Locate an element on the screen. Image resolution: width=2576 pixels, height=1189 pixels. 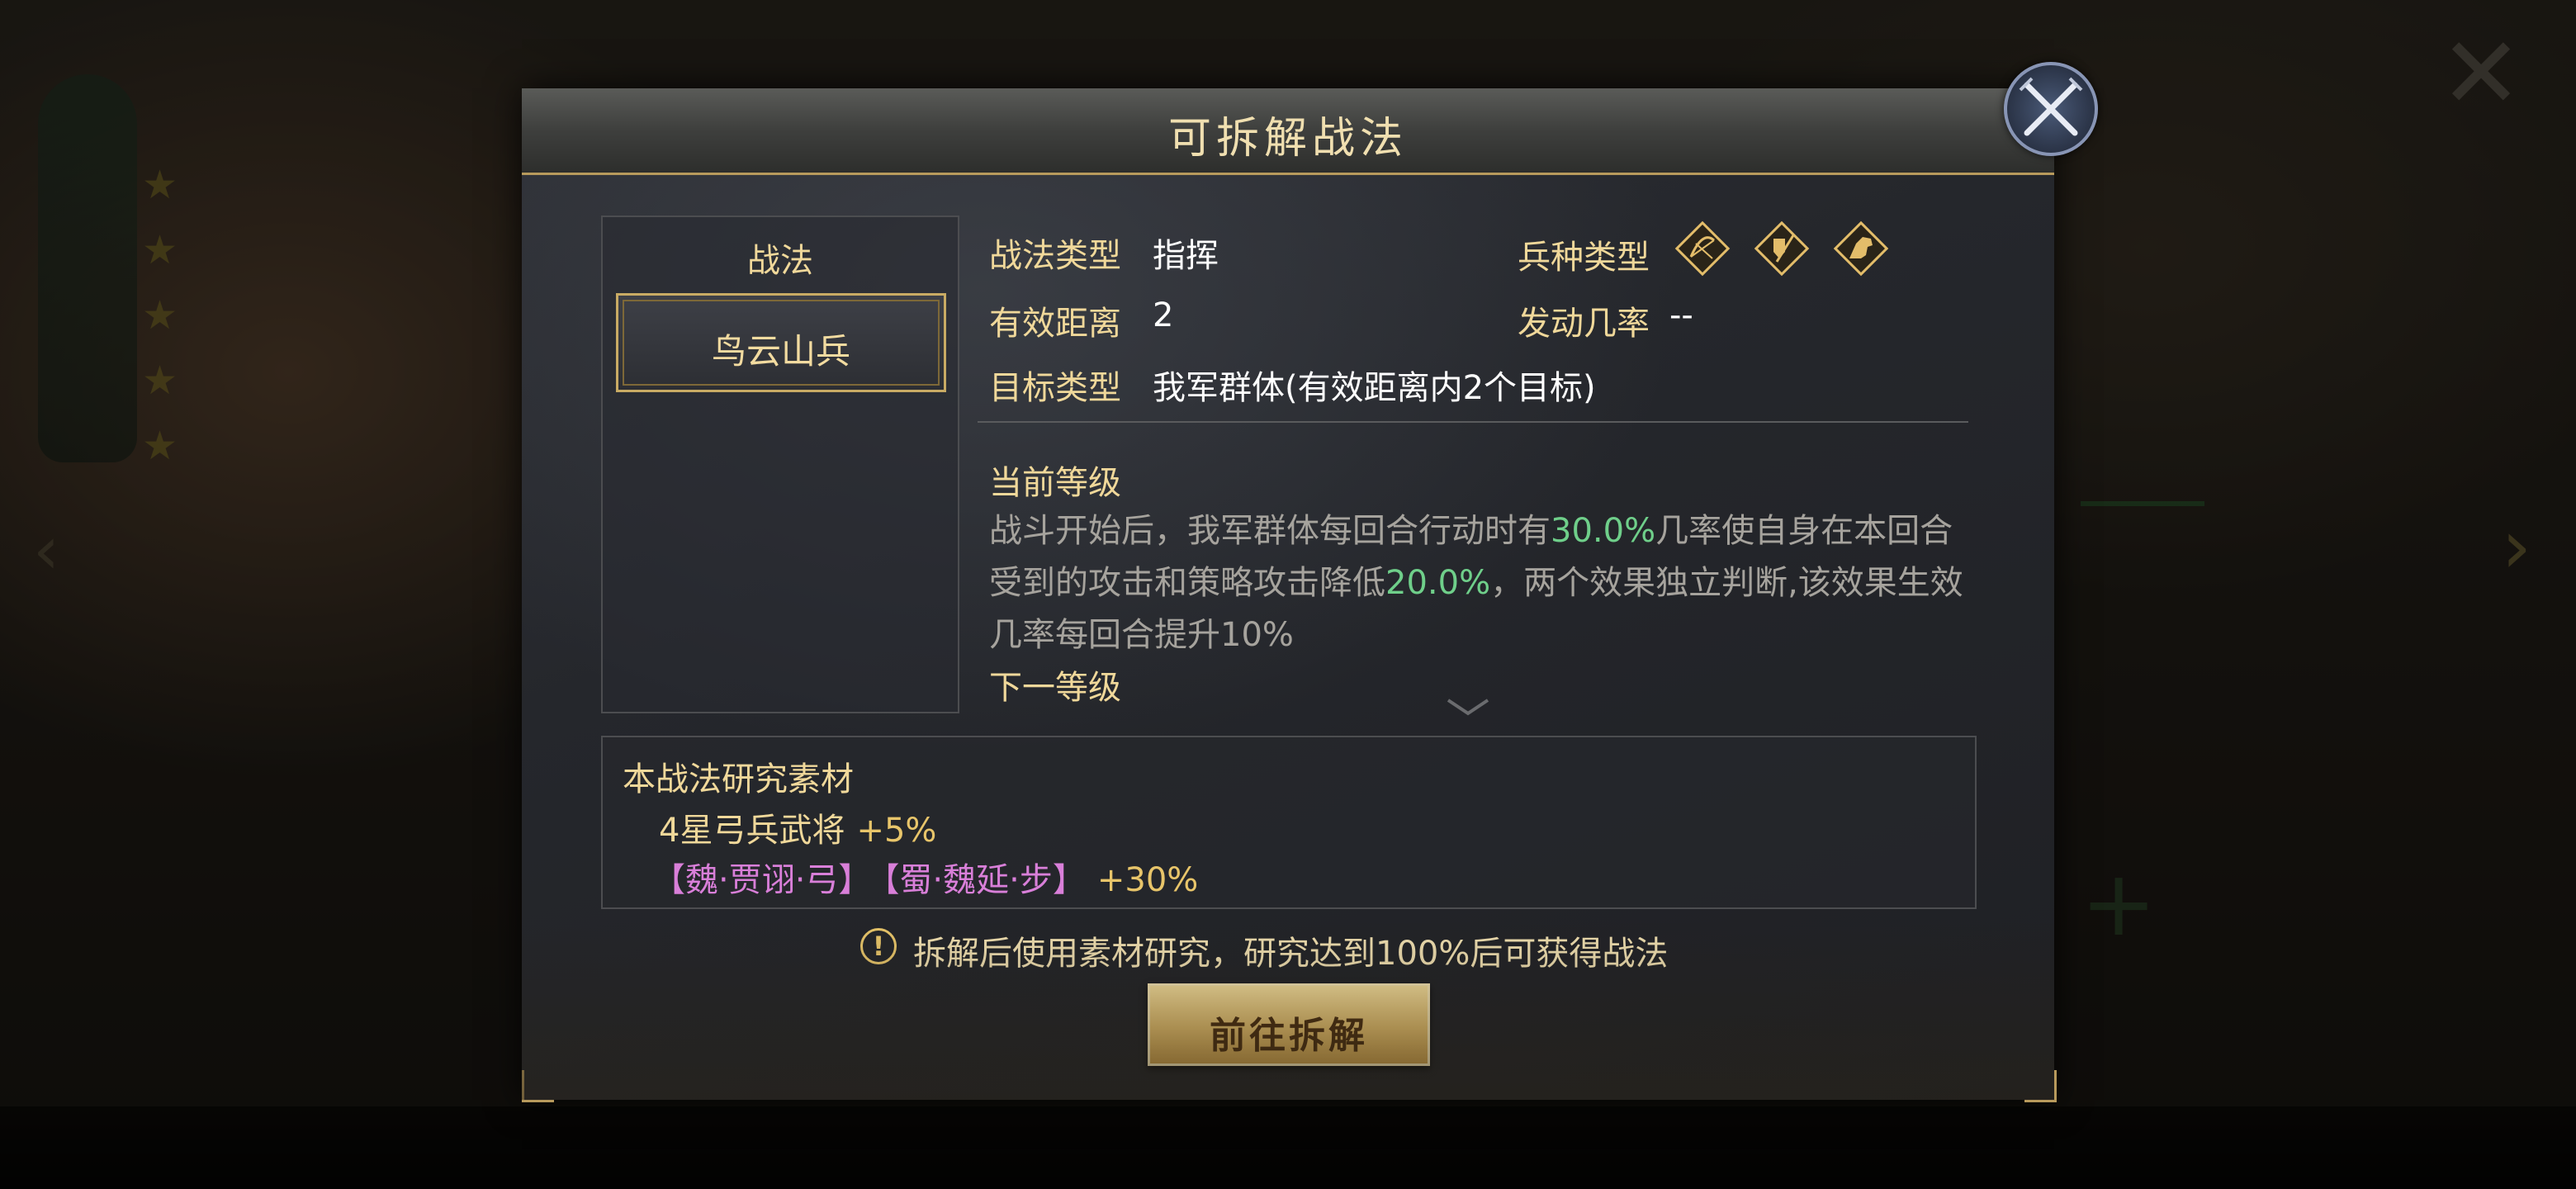
materials-title: 本战法研究素材 is located at coordinates (738, 779).